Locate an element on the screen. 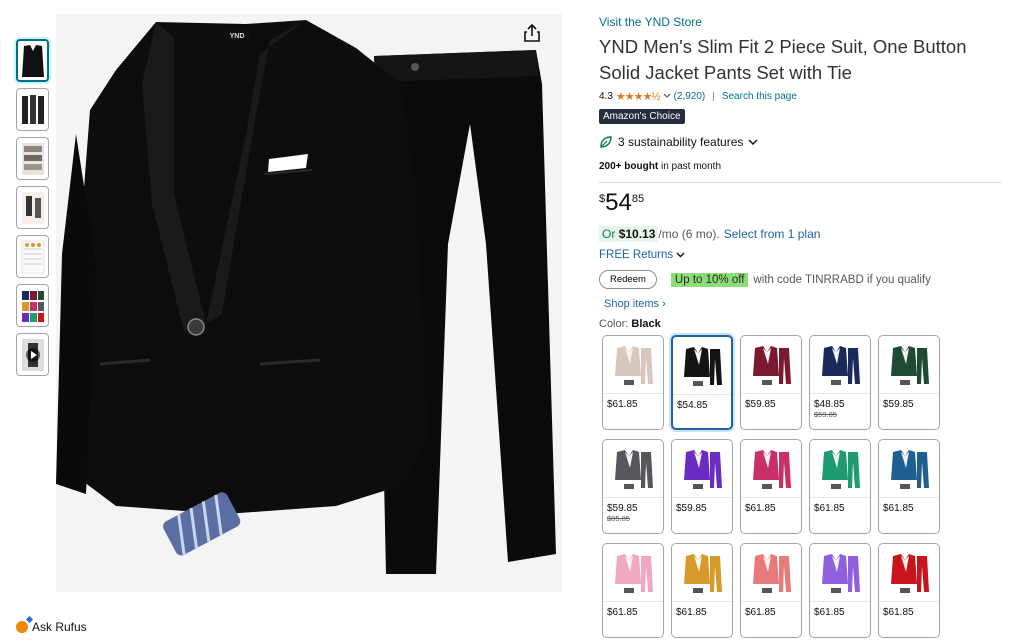 The image size is (1024, 643). swatch-price: $54.85 is located at coordinates (692, 405).